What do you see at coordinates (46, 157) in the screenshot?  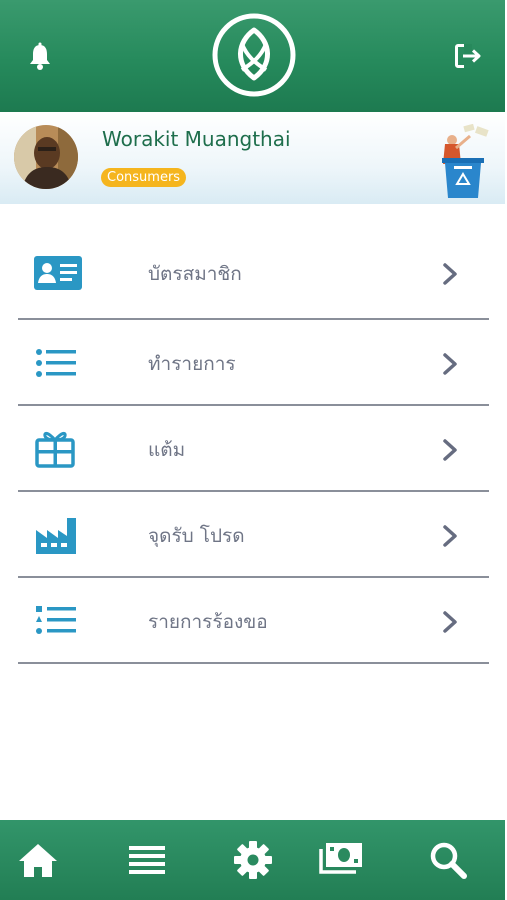 I see `avatar` at bounding box center [46, 157].